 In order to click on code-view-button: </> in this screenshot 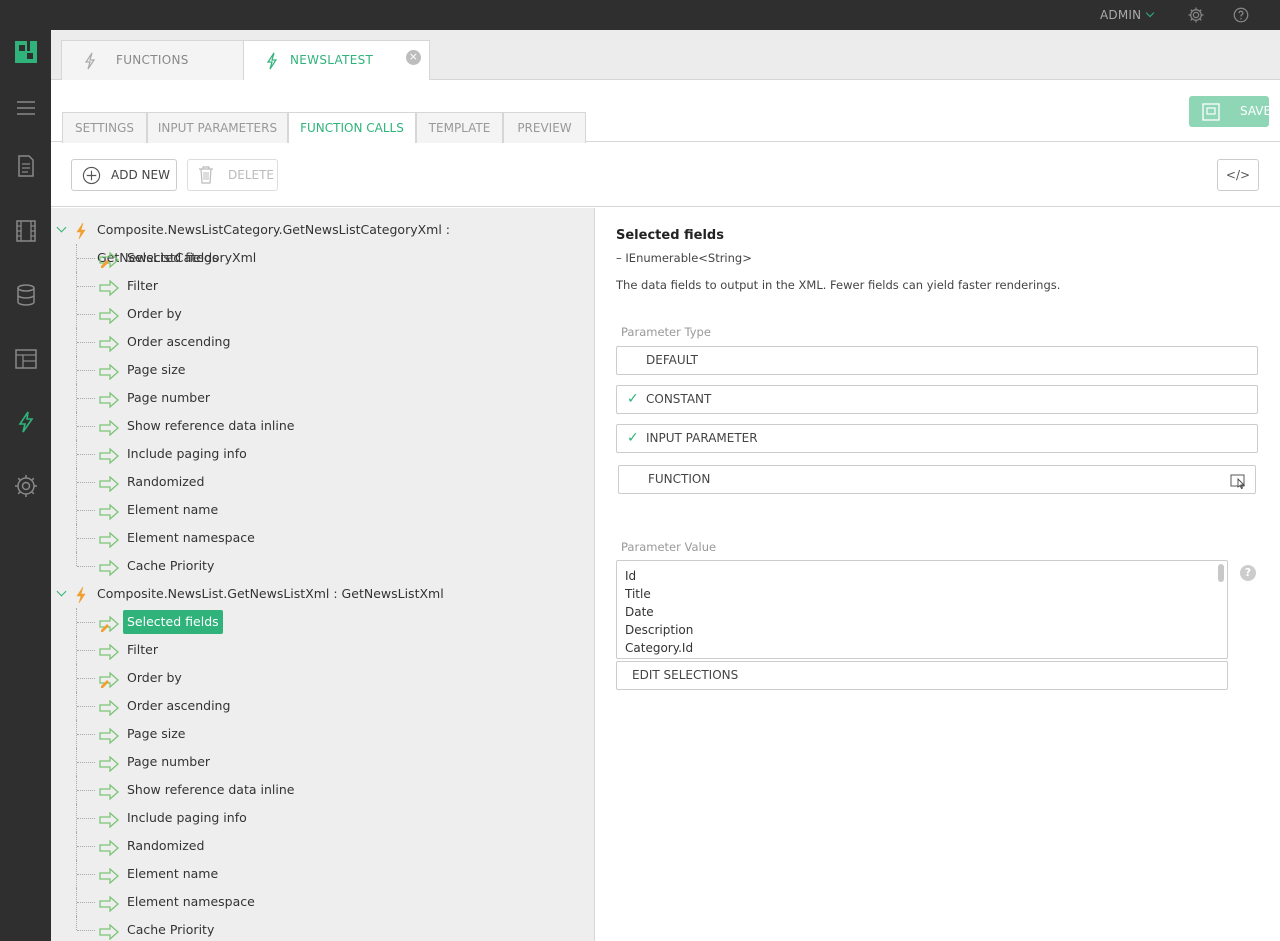, I will do `click(1238, 175)`.